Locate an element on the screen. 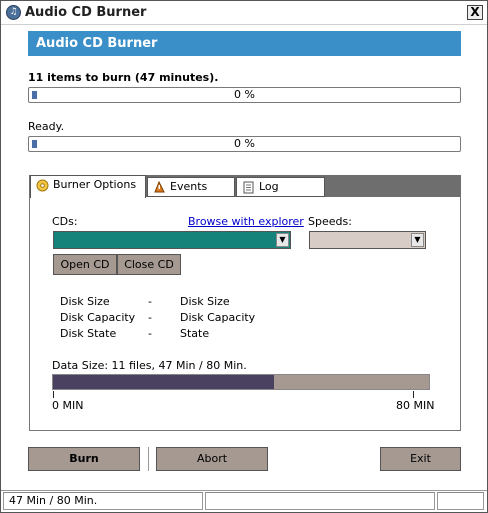 The width and height of the screenshot is (488, 513). items-progress-percent: 0 % is located at coordinates (244, 94).